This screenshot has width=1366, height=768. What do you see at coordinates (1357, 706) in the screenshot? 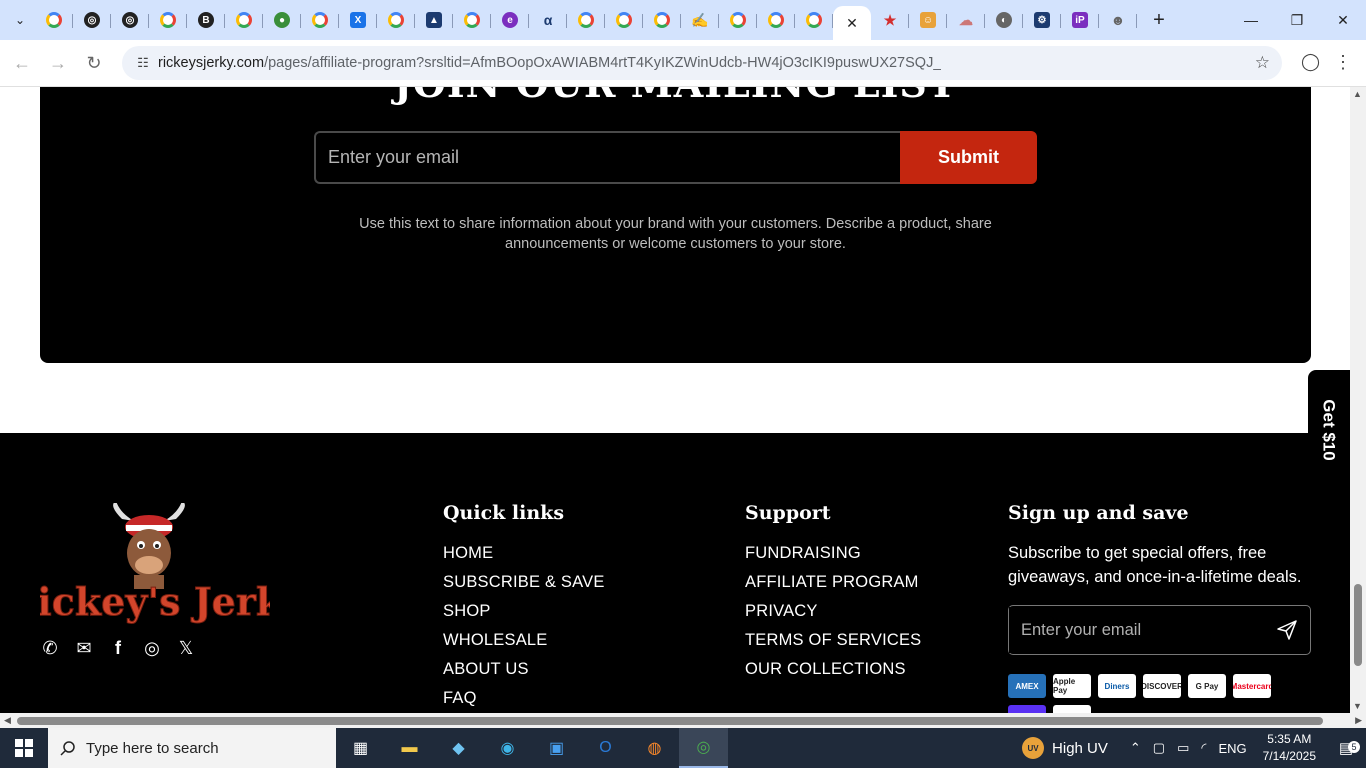
I see `scroll-down-icon: ▼` at bounding box center [1357, 706].